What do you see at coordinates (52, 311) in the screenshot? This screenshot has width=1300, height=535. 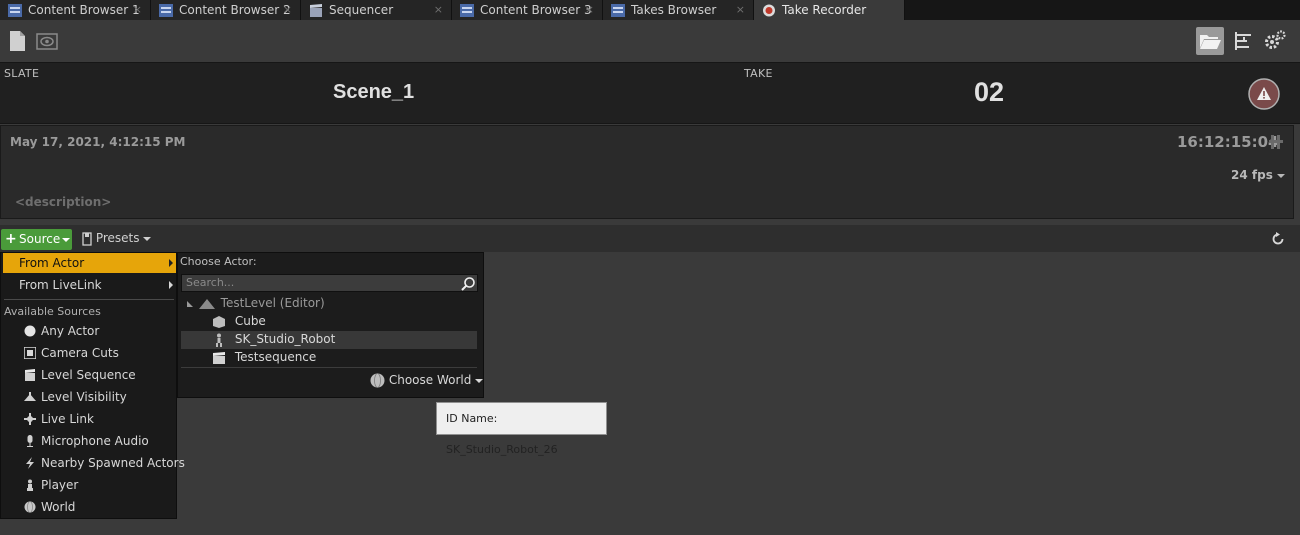 I see `available-sources-heading: Available Sources` at bounding box center [52, 311].